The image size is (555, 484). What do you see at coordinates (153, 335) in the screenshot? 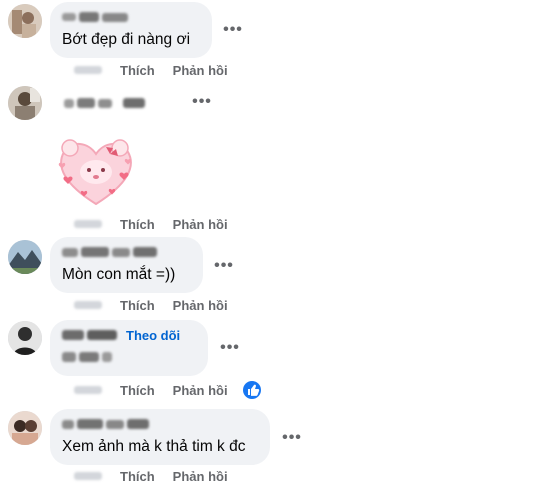
I see `follow-button: Theo dõi` at bounding box center [153, 335].